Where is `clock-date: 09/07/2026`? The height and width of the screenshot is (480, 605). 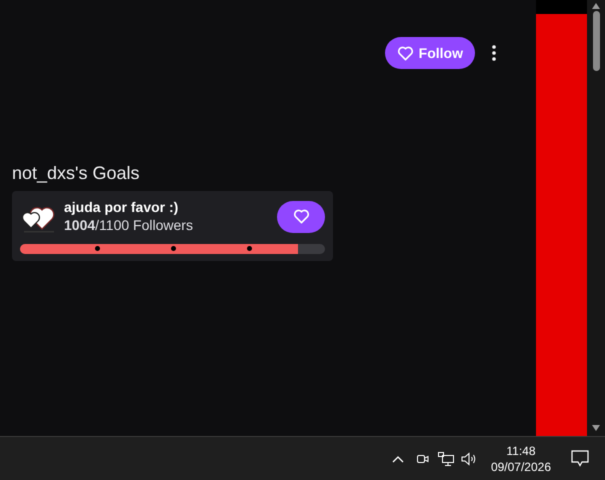 clock-date: 09/07/2026 is located at coordinates (520, 466).